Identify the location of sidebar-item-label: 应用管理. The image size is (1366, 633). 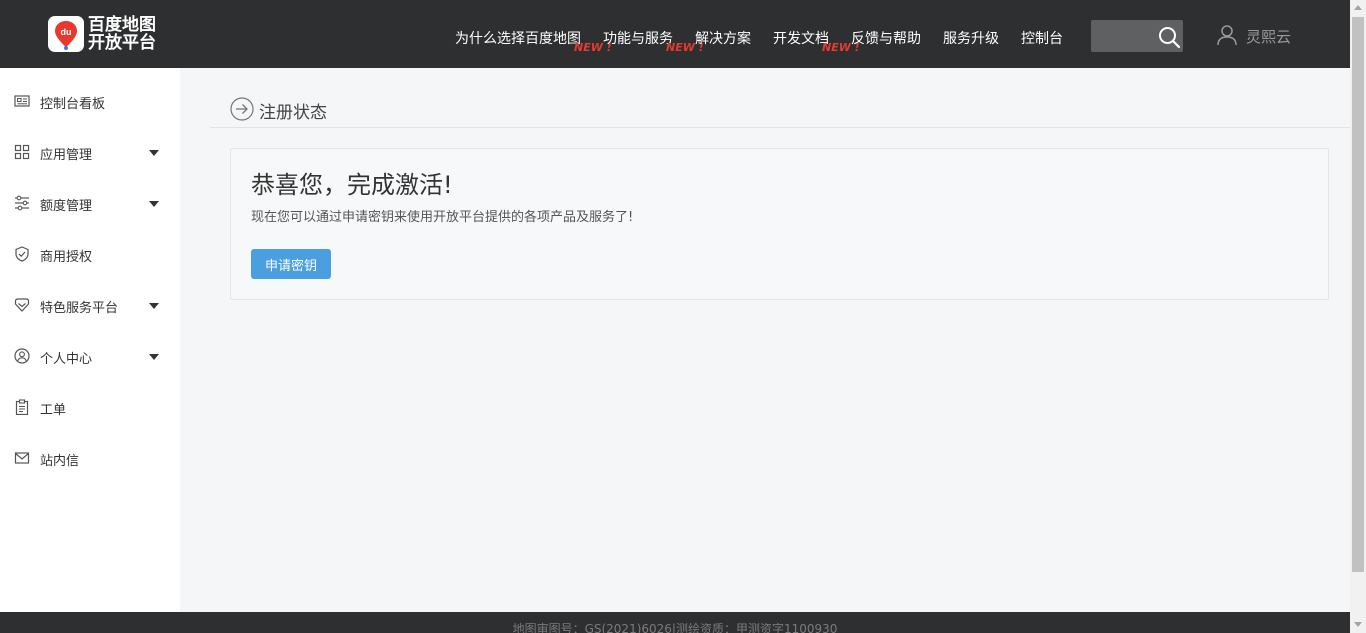
(66, 155).